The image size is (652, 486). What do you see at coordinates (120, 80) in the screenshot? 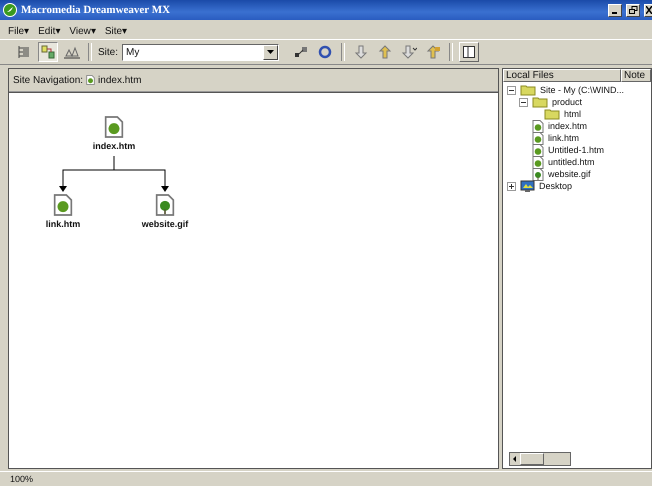
I see `current-page: index.htm` at bounding box center [120, 80].